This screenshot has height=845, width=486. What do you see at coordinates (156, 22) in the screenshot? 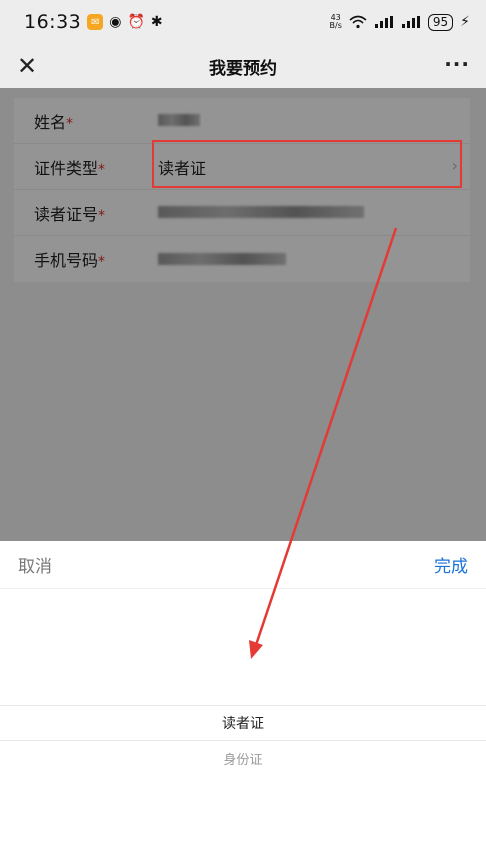
I see `bluetooth-icon: ✱` at bounding box center [156, 22].